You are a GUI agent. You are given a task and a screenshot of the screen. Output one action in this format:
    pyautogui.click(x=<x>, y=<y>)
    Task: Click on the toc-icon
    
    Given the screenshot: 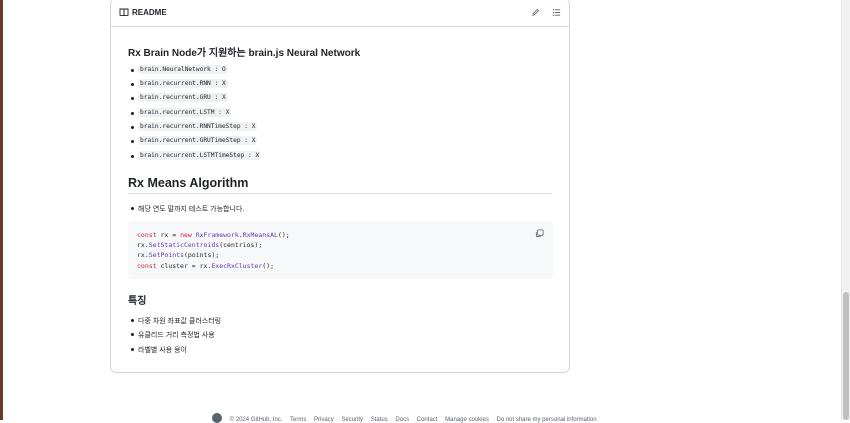 What is the action you would take?
    pyautogui.click(x=556, y=12)
    